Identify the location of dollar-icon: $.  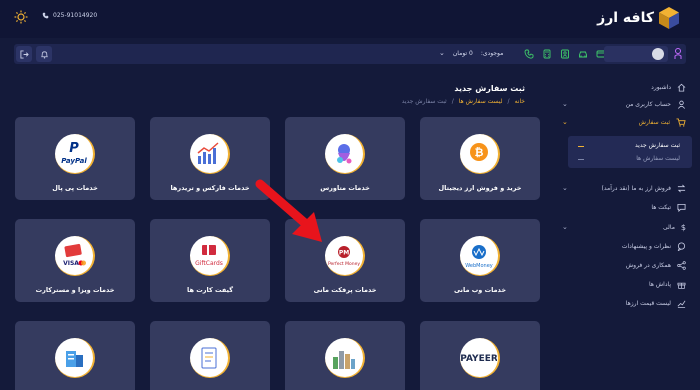
(683, 227).